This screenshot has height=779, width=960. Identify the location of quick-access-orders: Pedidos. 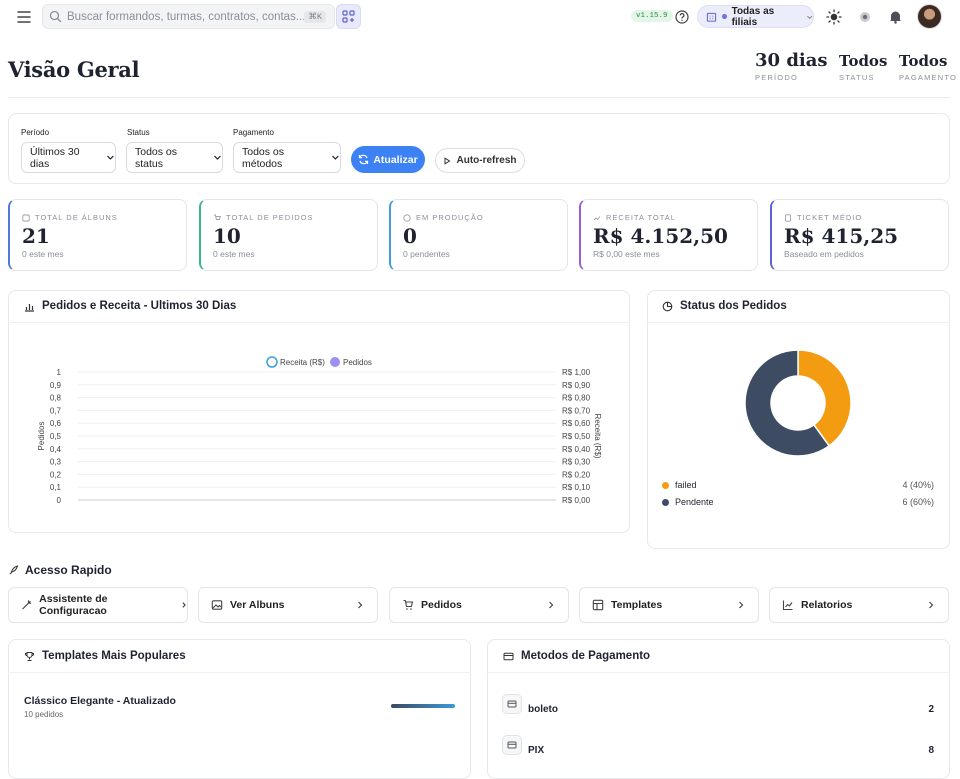
(479, 605).